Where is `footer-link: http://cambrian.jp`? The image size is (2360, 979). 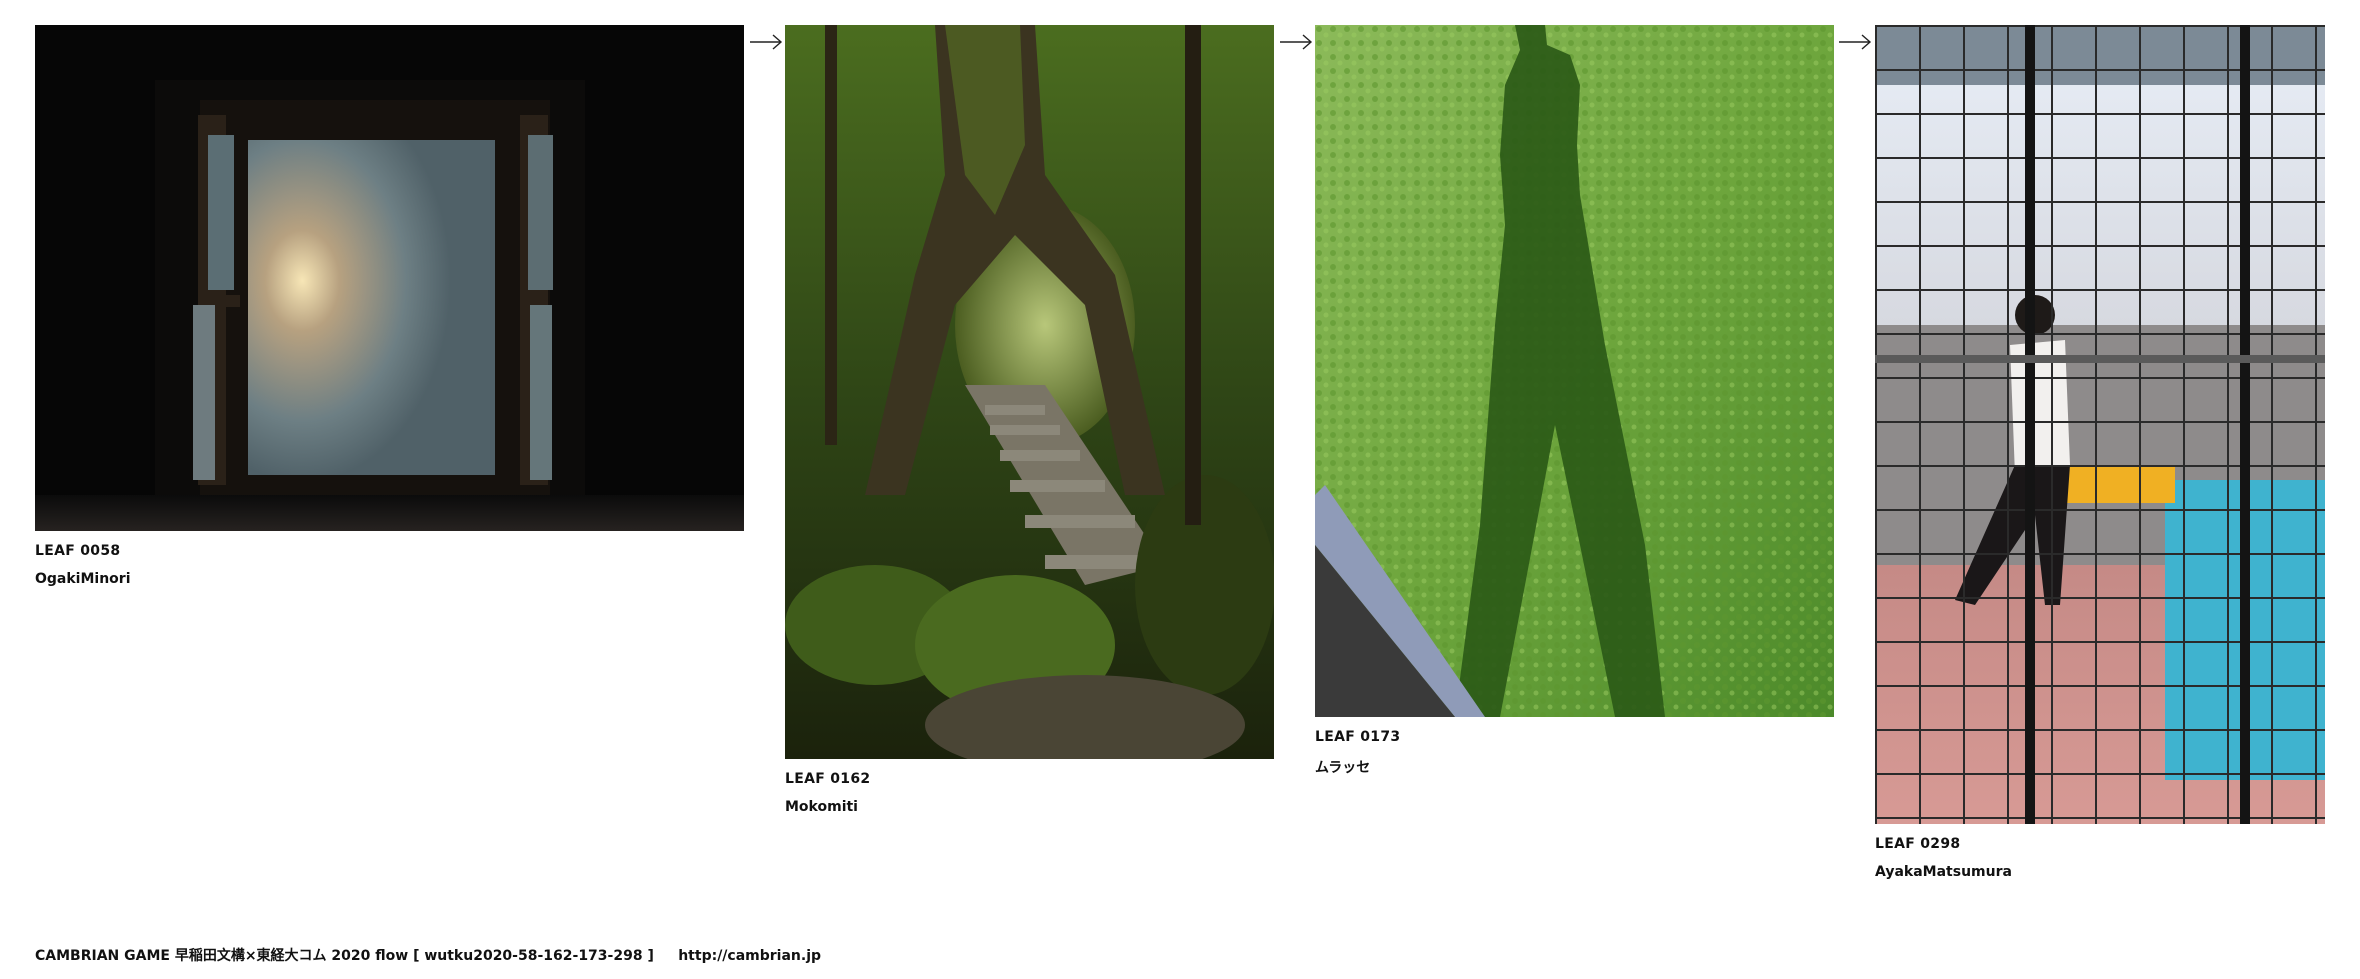
footer-link: http://cambrian.jp is located at coordinates (749, 956).